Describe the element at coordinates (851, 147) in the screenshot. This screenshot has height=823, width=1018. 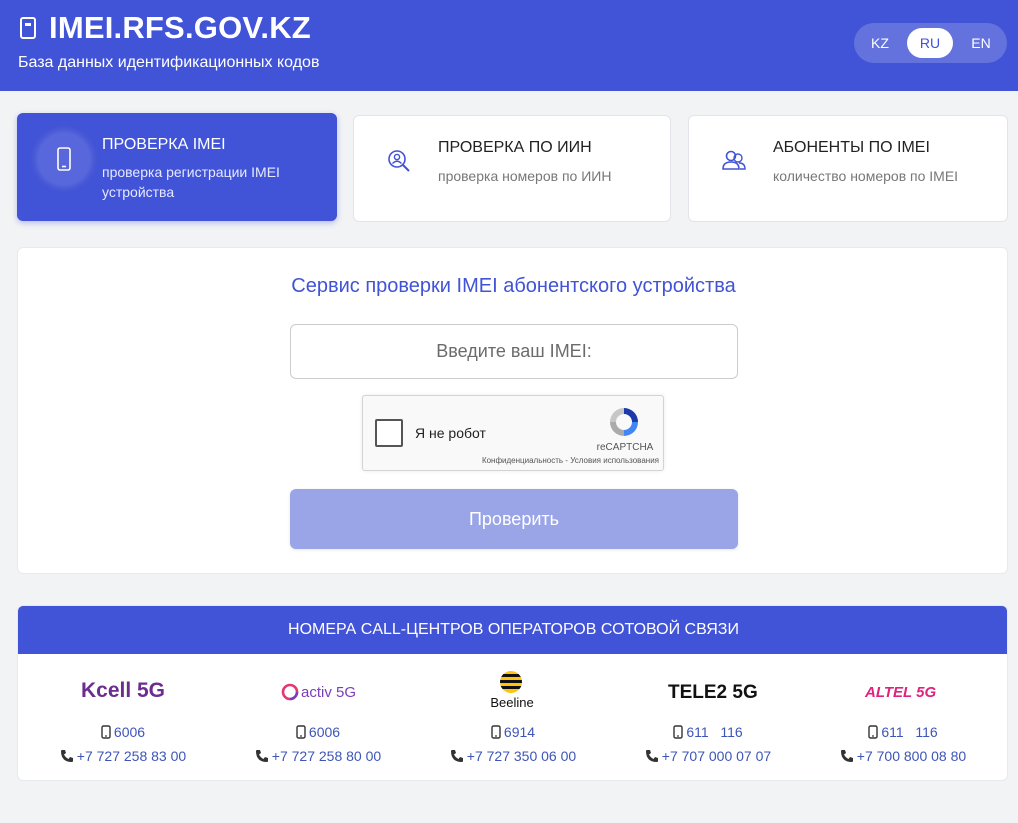
I see `card-title: АБОНЕНТЫ ПО IMEI` at that location.